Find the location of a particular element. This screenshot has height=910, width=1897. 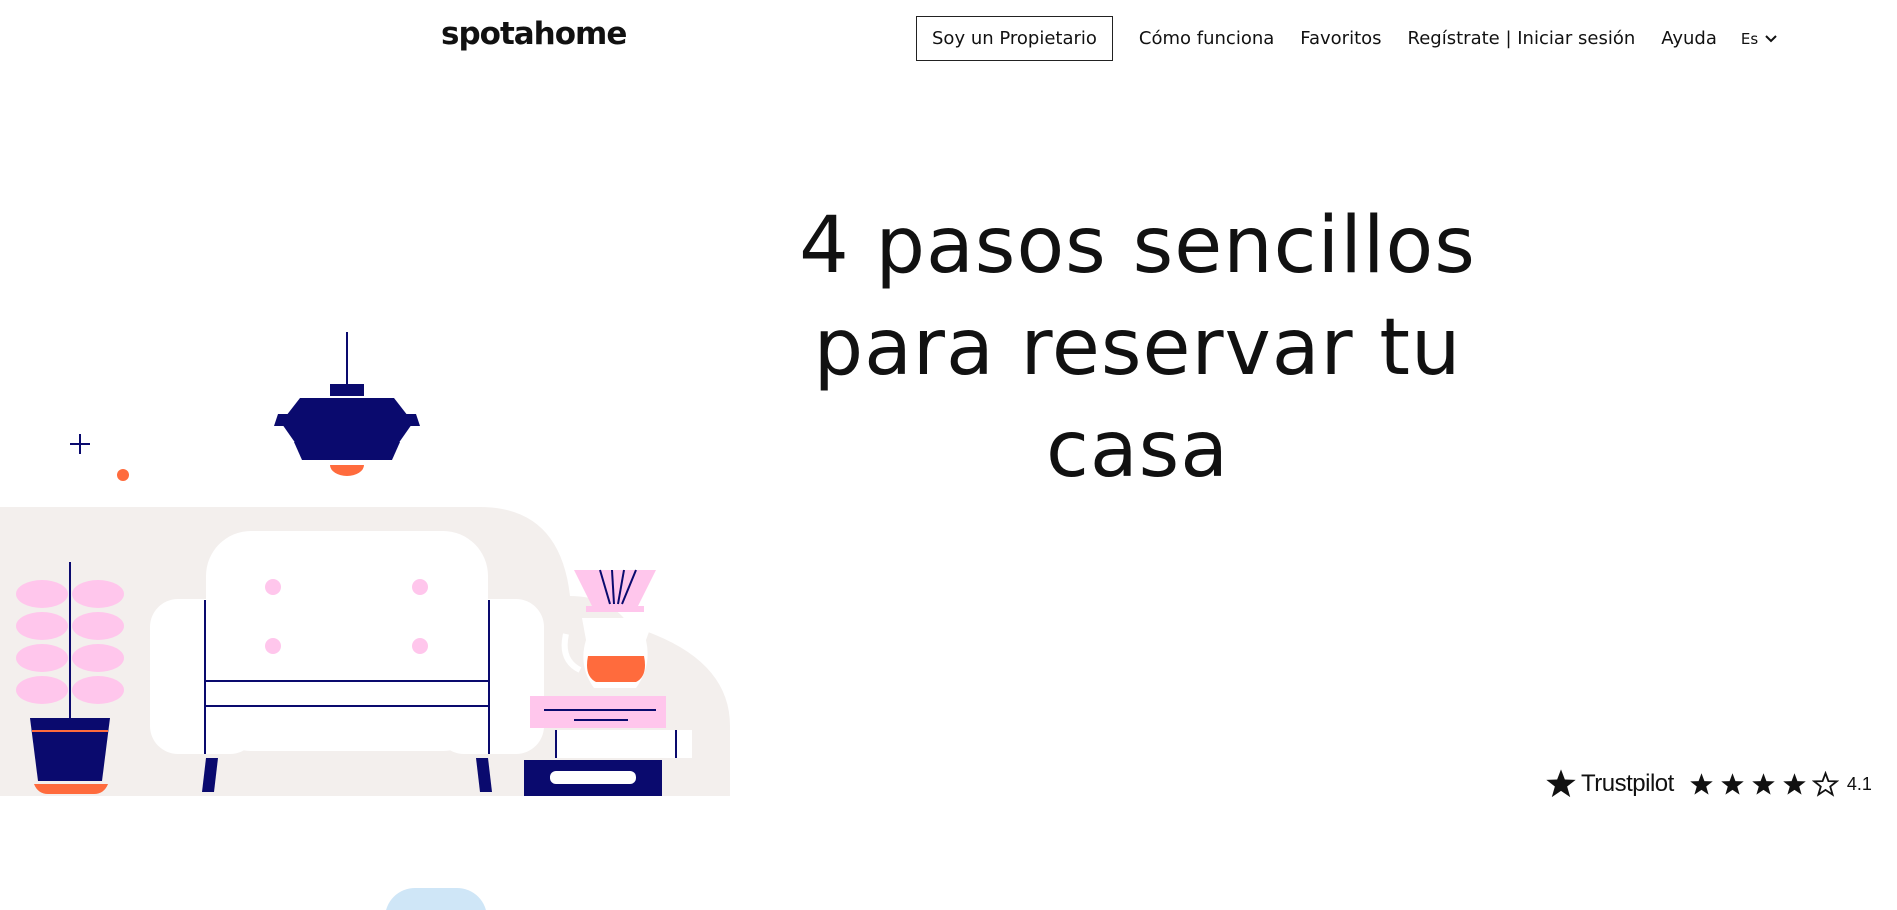

rating-stars is located at coordinates (1763, 784).